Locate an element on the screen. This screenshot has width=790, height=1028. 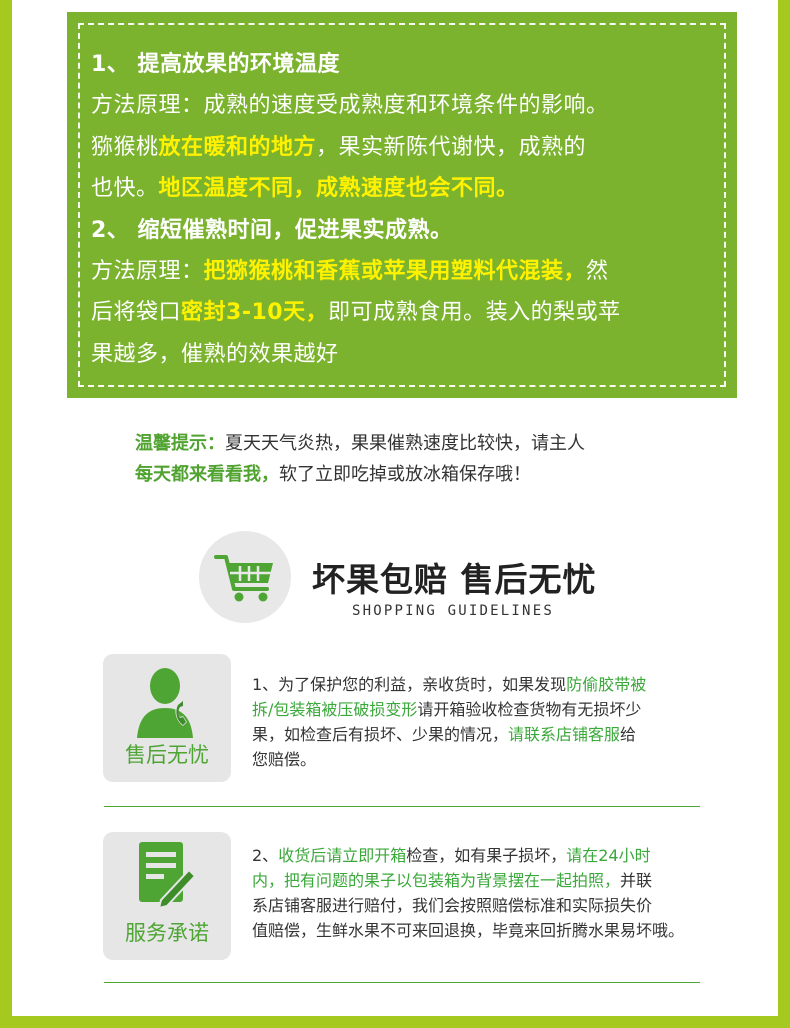
service-text: 您赔偿。 is located at coordinates (284, 759).